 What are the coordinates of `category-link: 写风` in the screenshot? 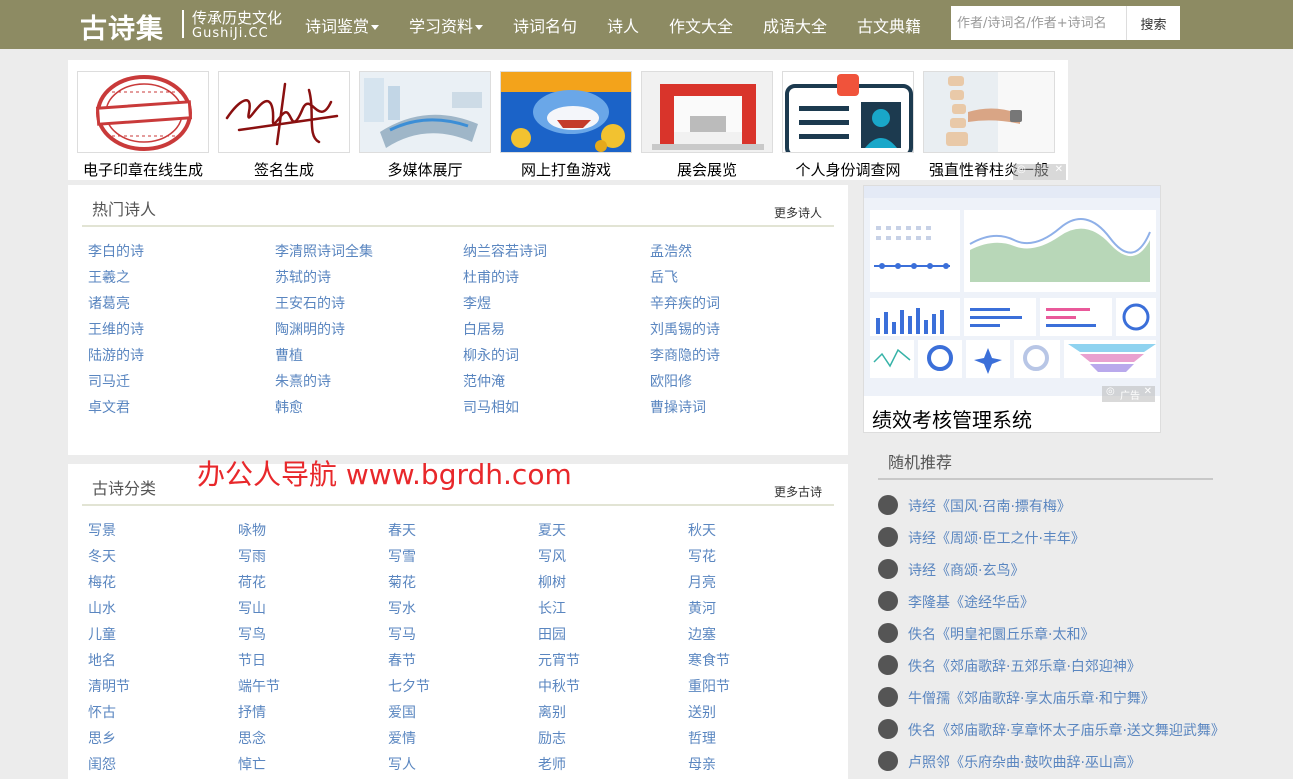 It's located at (552, 556).